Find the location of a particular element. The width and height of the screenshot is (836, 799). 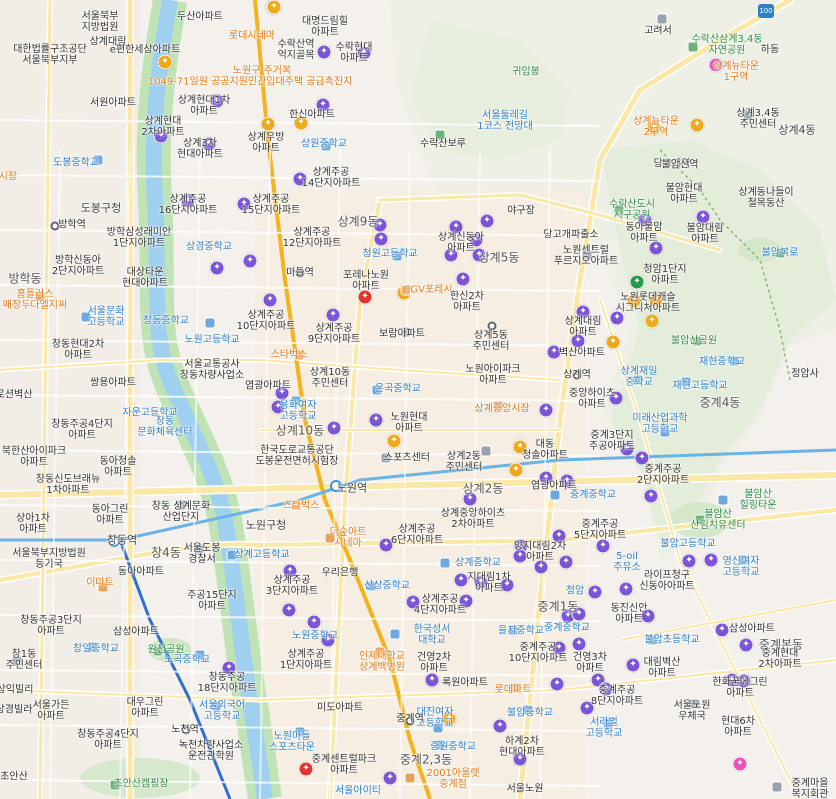

map-label: 상계주공 6단지아파트 is located at coordinates (417, 535).